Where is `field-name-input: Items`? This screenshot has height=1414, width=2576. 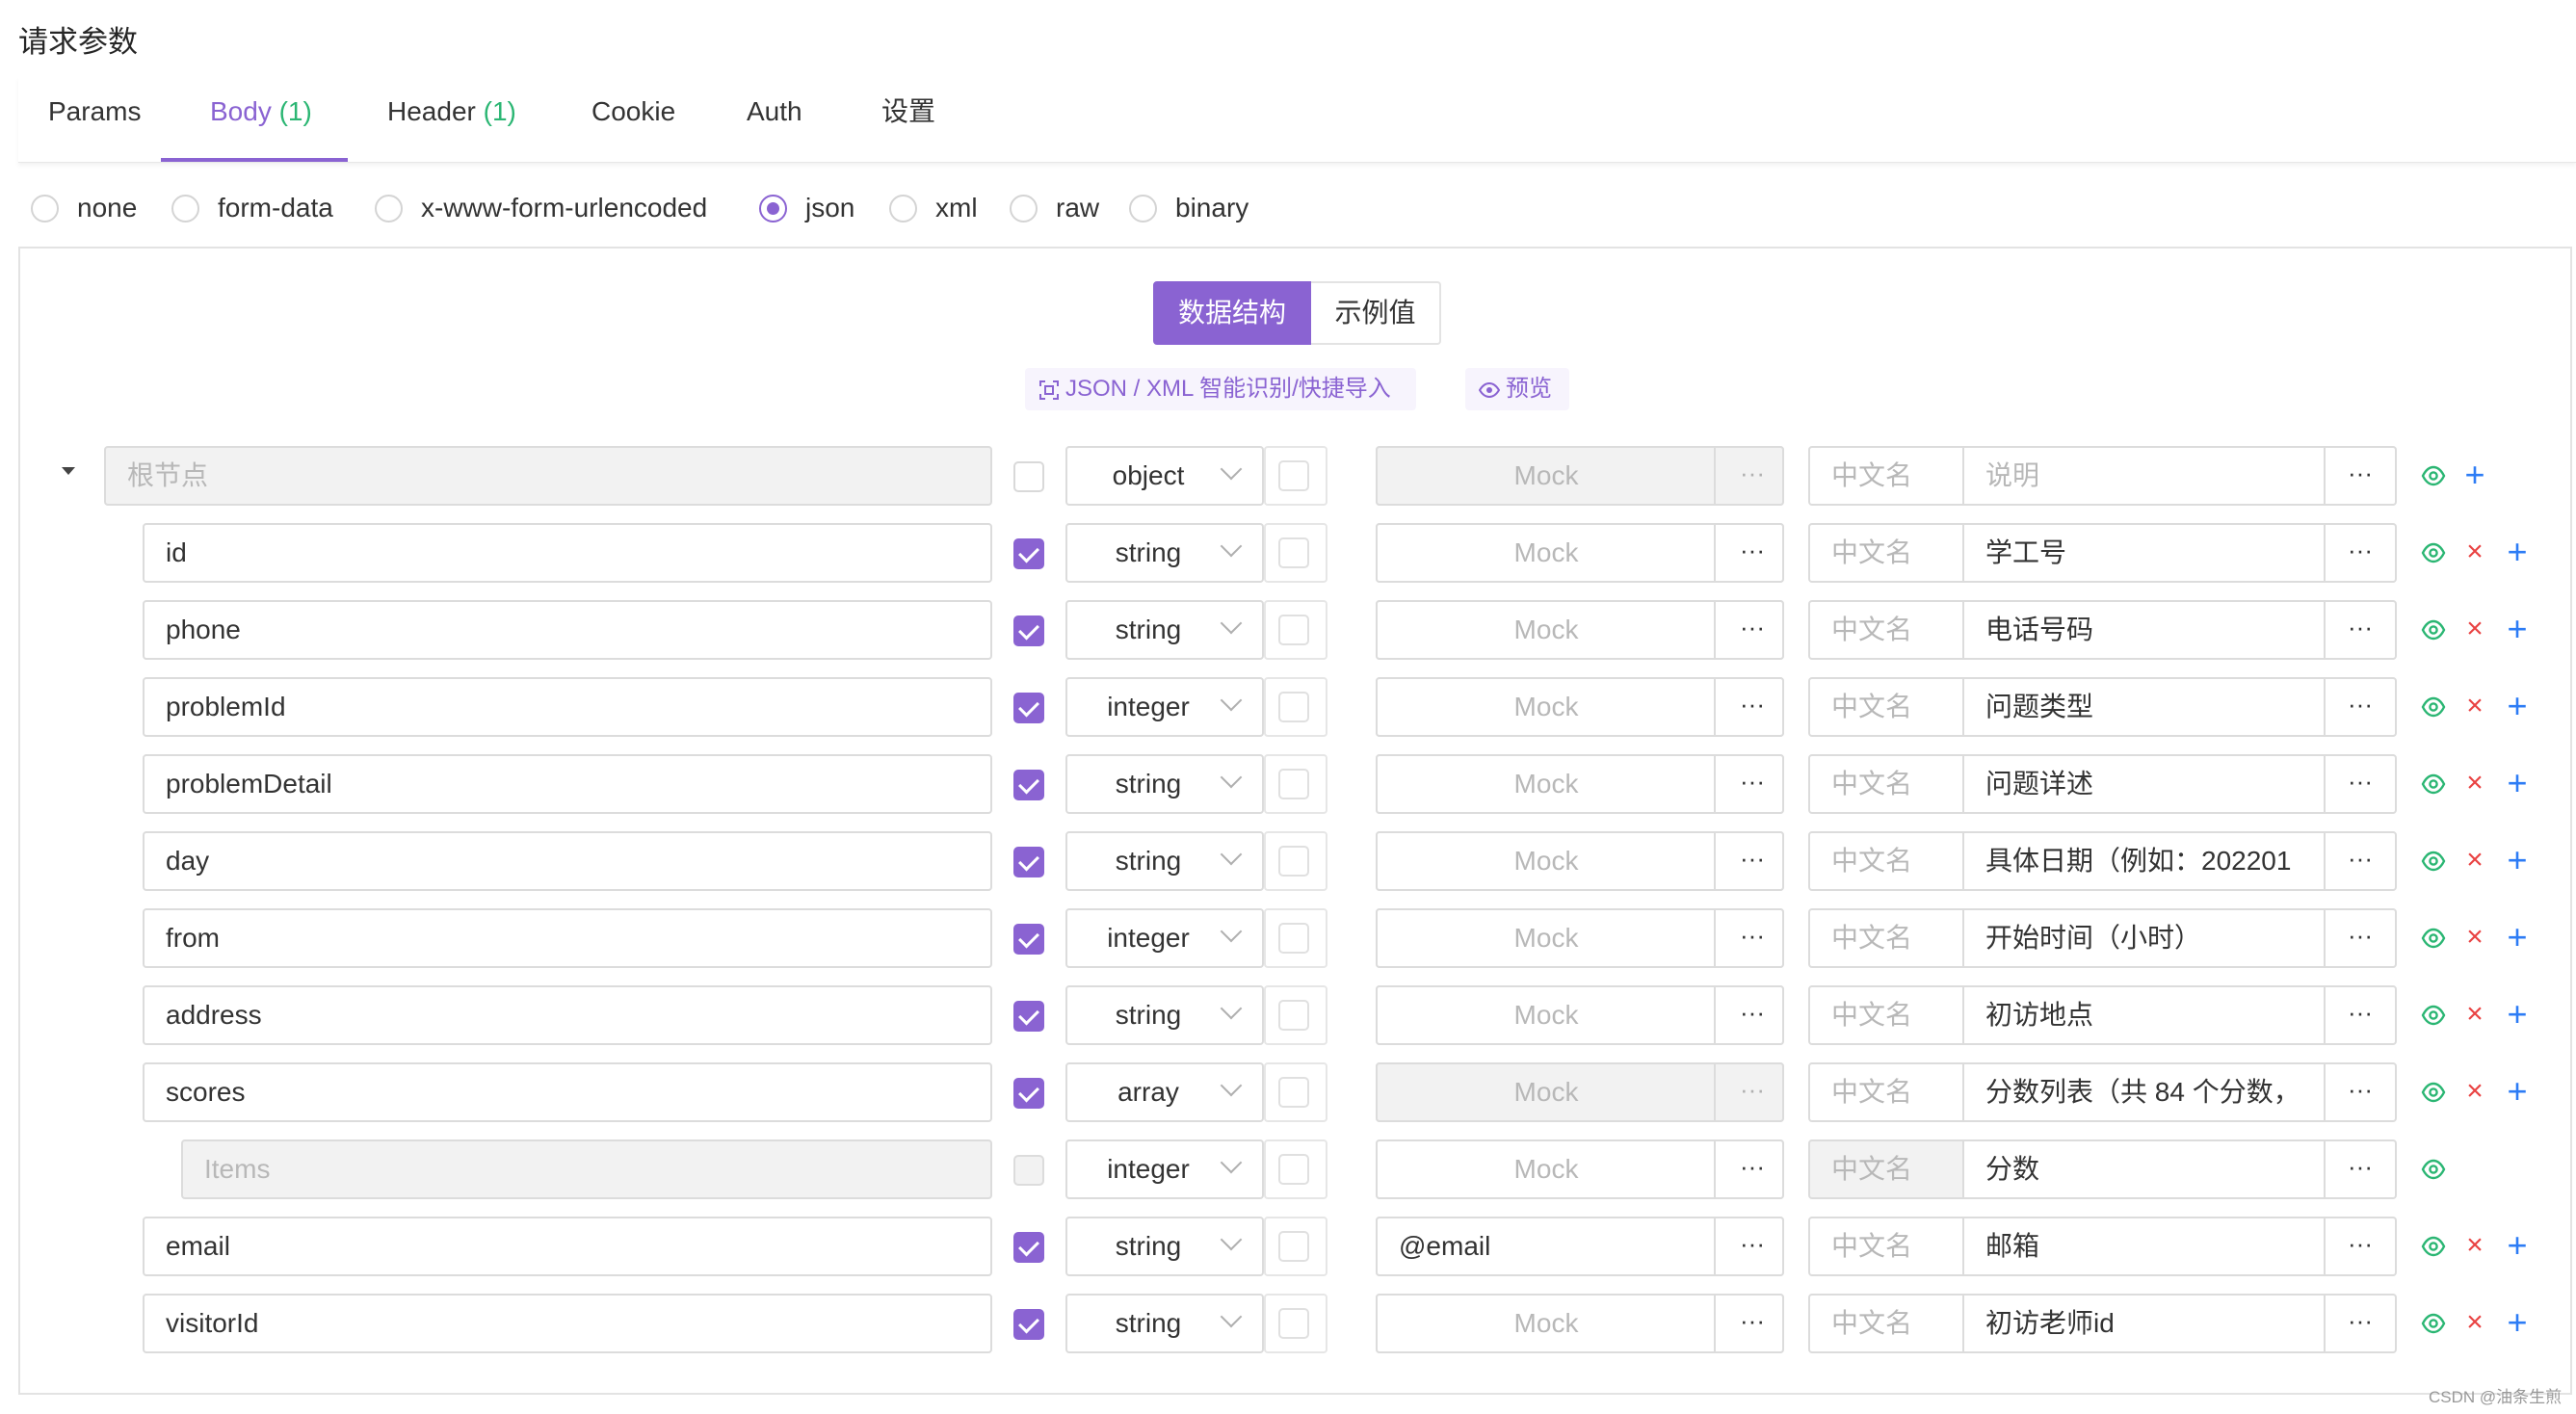 field-name-input: Items is located at coordinates (586, 1169).